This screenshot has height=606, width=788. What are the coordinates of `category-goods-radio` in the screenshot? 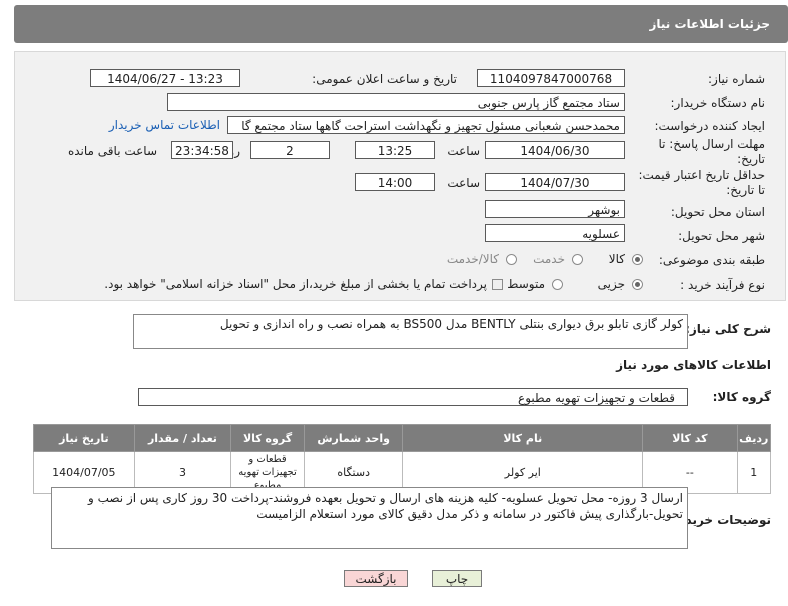 It's located at (637, 259).